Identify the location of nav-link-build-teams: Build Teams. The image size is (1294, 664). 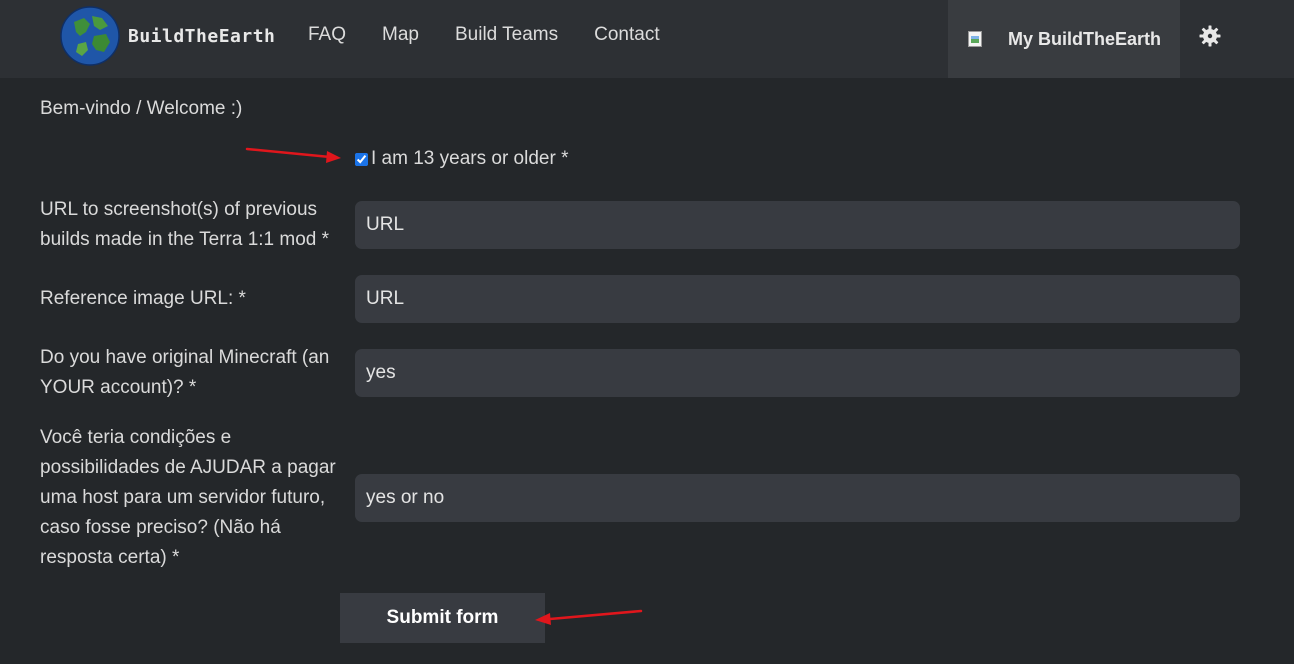
(506, 35).